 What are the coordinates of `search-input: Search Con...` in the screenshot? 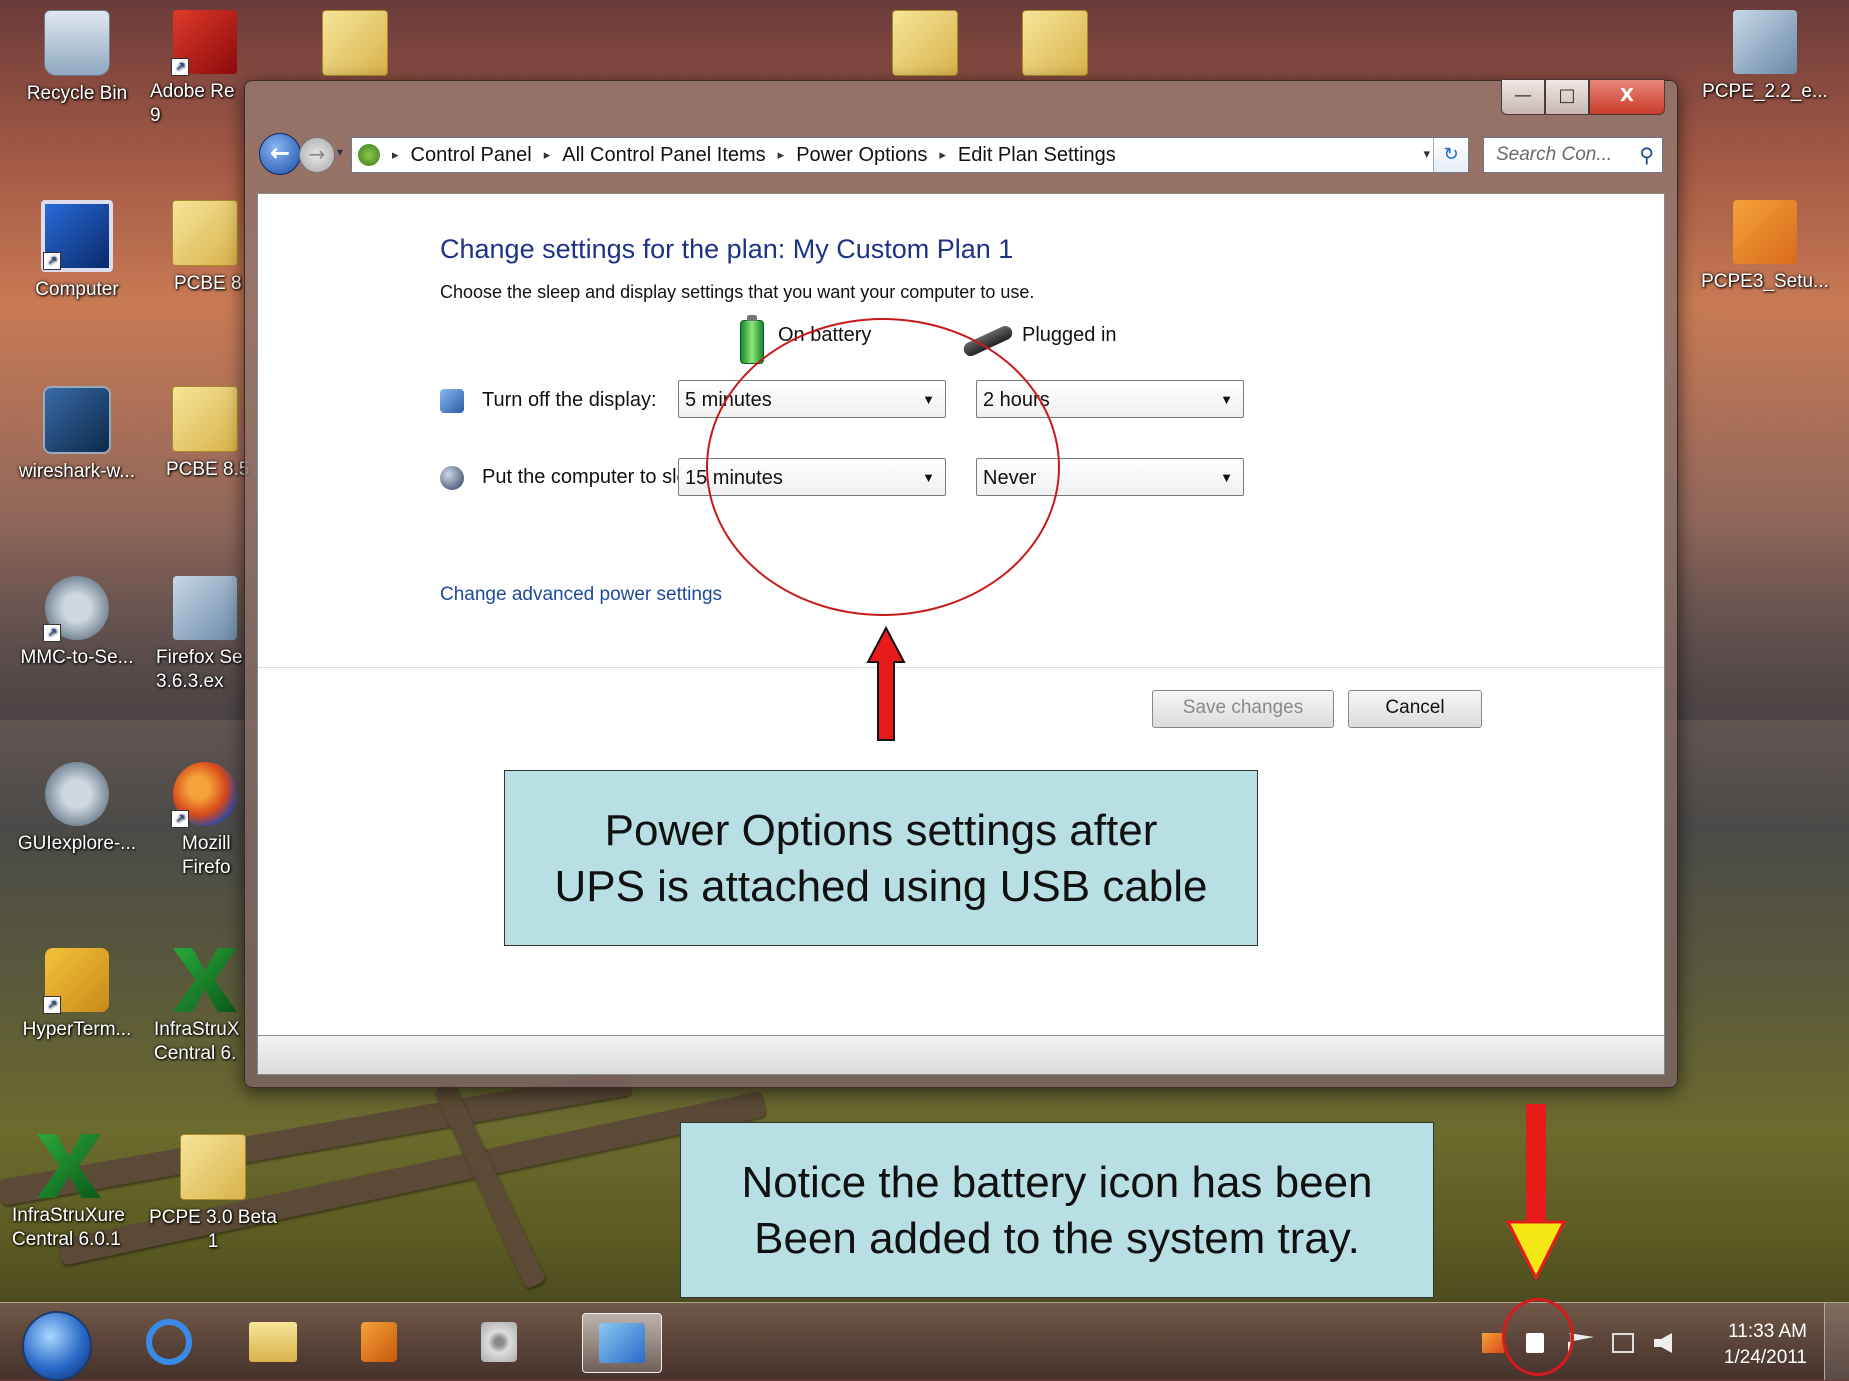 It's located at (1554, 155).